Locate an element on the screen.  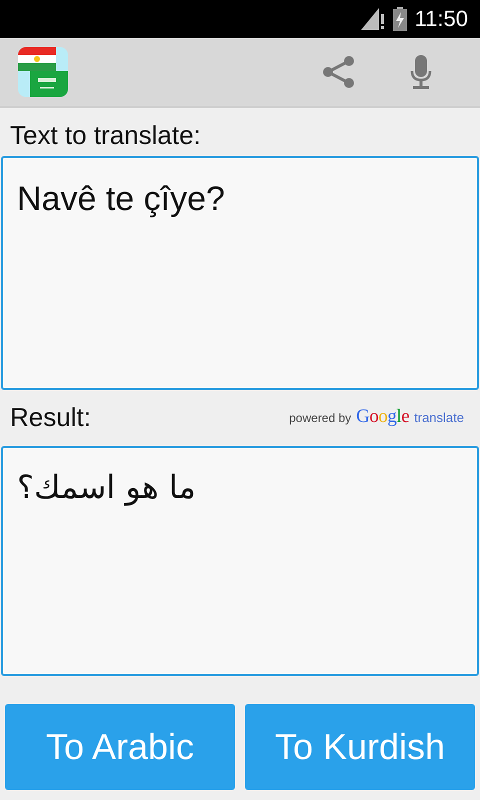
microphone-icon is located at coordinates (421, 72).